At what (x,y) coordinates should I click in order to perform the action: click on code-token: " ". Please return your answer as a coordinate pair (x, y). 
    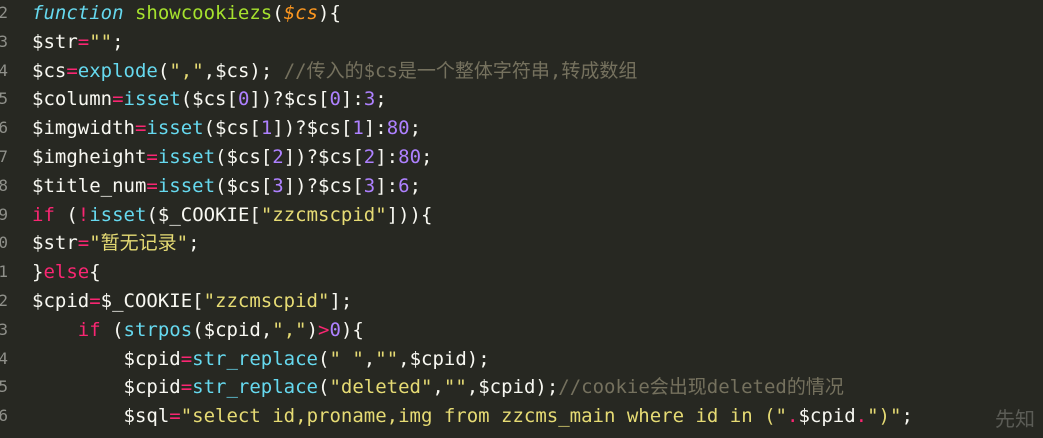
    Looking at the image, I should click on (346, 358).